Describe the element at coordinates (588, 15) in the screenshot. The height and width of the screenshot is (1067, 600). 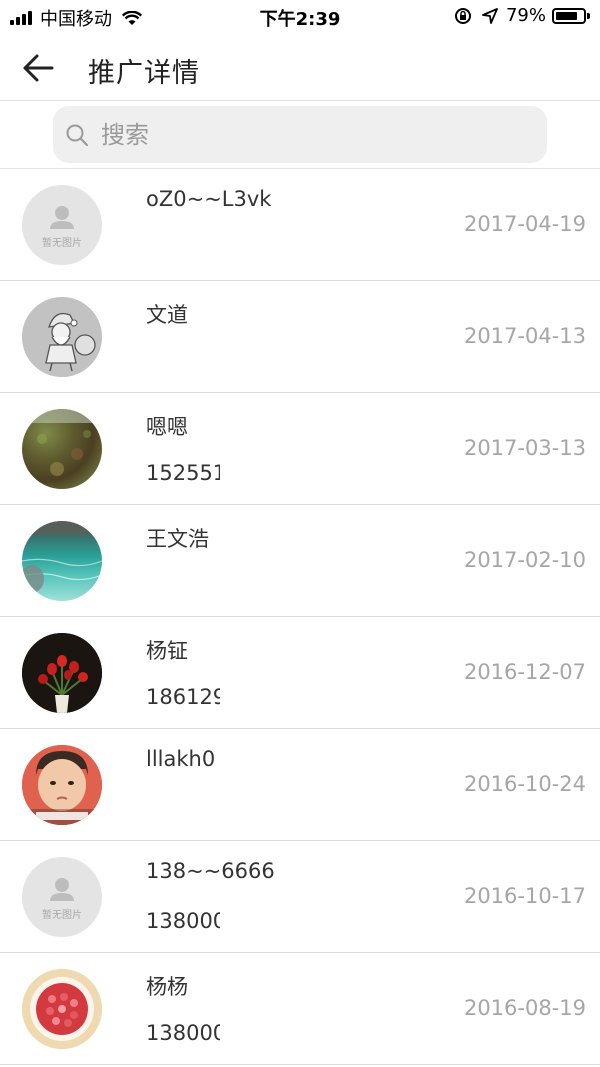
I see `battery-cap` at that location.